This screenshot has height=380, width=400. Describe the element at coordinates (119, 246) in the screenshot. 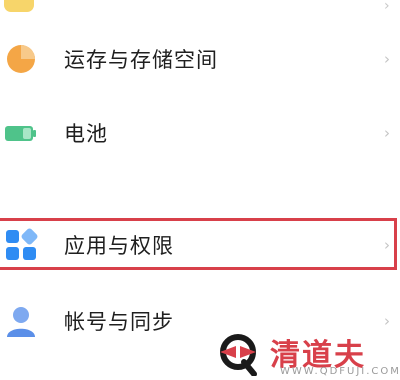

I see `settings-item-label: 应用与权限` at that location.